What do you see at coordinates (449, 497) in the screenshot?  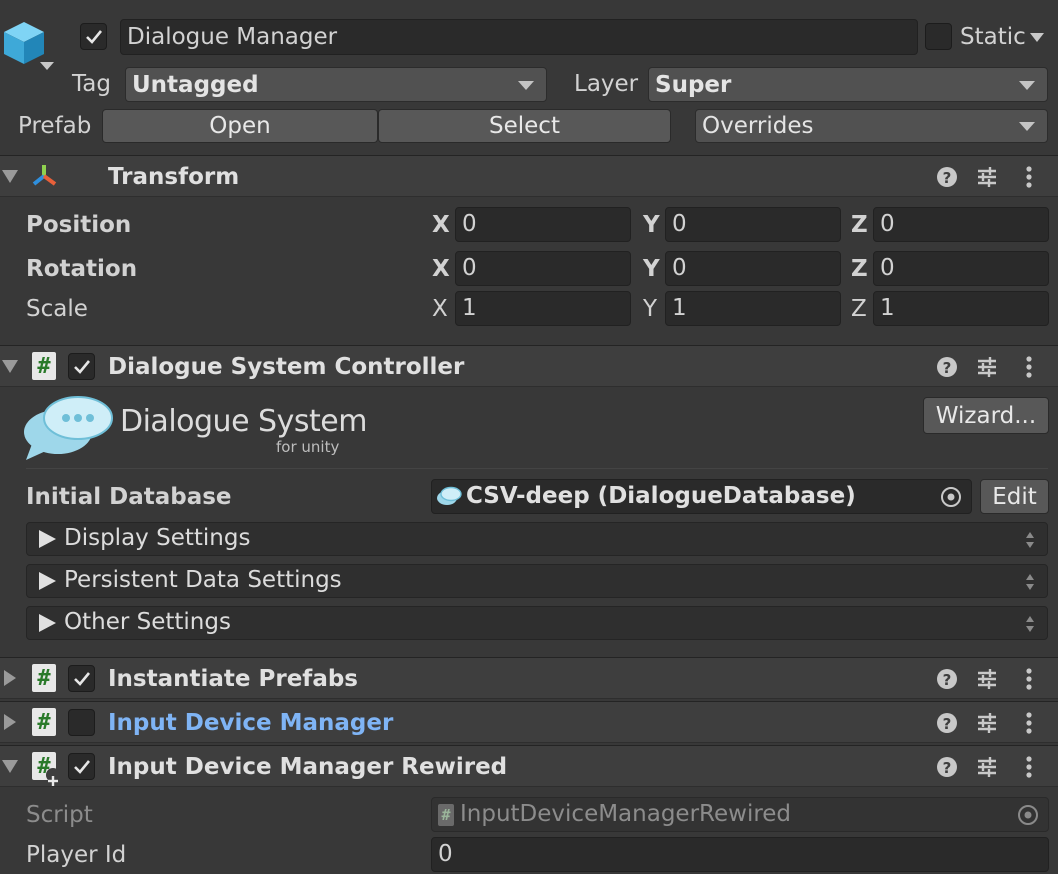 I see `database-speech-icon` at bounding box center [449, 497].